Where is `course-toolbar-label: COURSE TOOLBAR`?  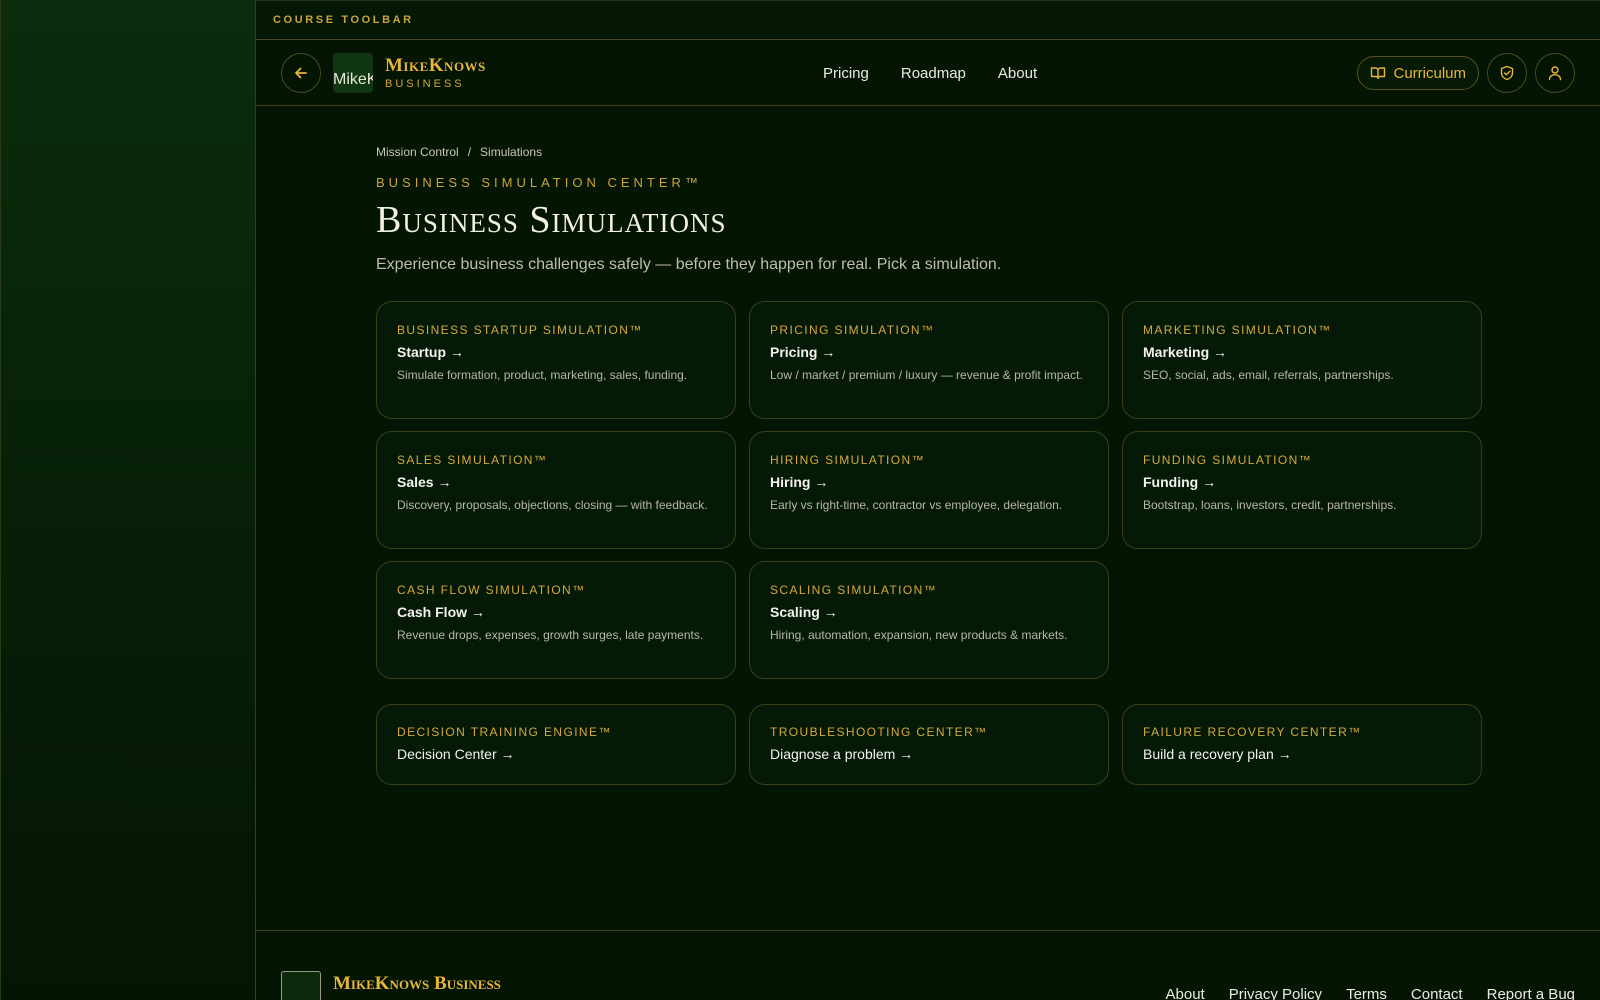
course-toolbar-label: COURSE TOOLBAR is located at coordinates (343, 20).